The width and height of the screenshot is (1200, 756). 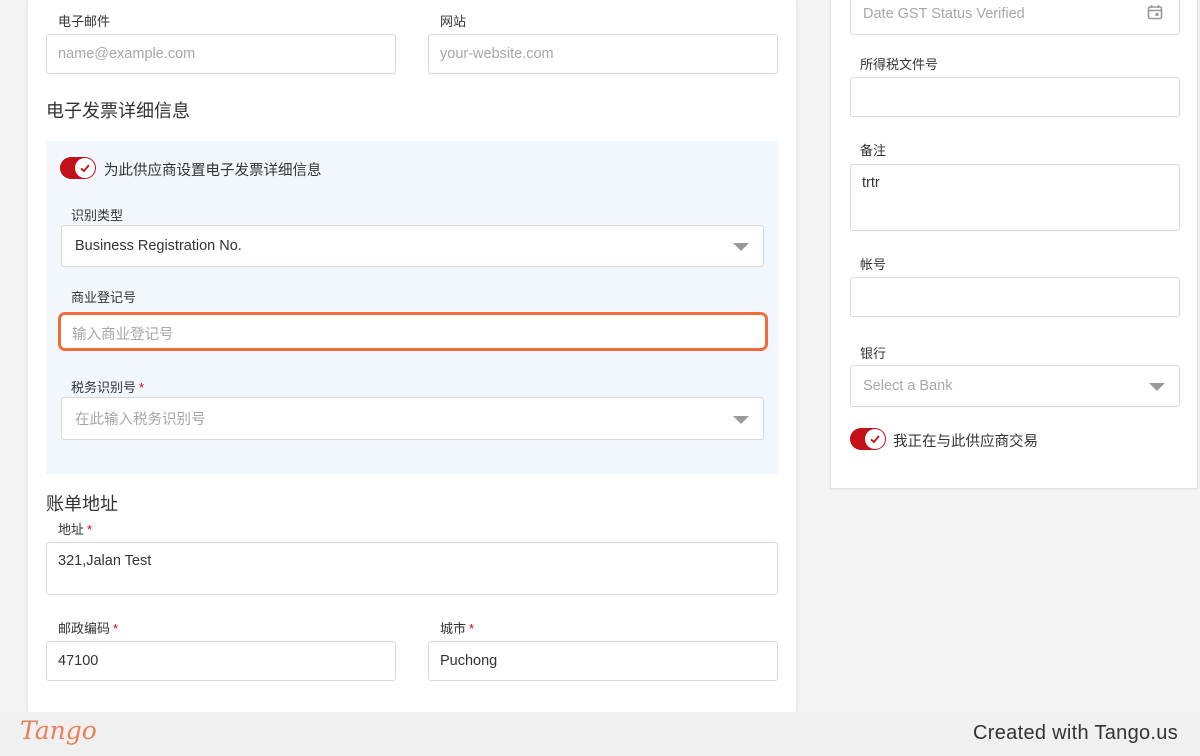 What do you see at coordinates (497, 54) in the screenshot?
I see `website-placeholder: your-website.com` at bounding box center [497, 54].